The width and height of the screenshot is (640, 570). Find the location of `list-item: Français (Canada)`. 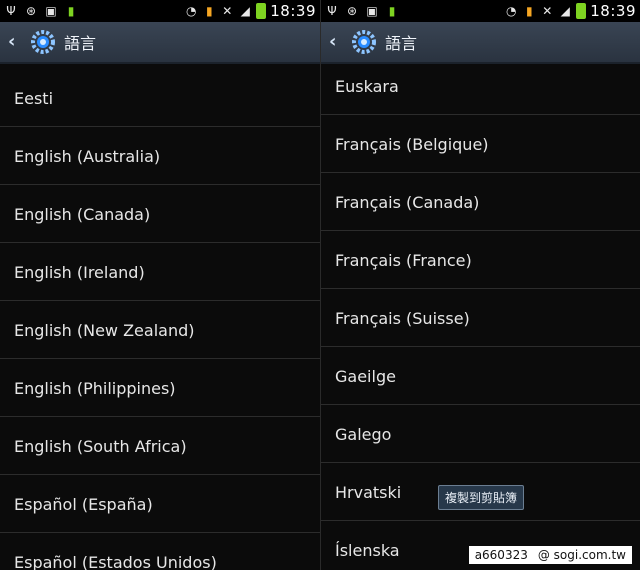

list-item: Français (Canada) is located at coordinates (480, 202).